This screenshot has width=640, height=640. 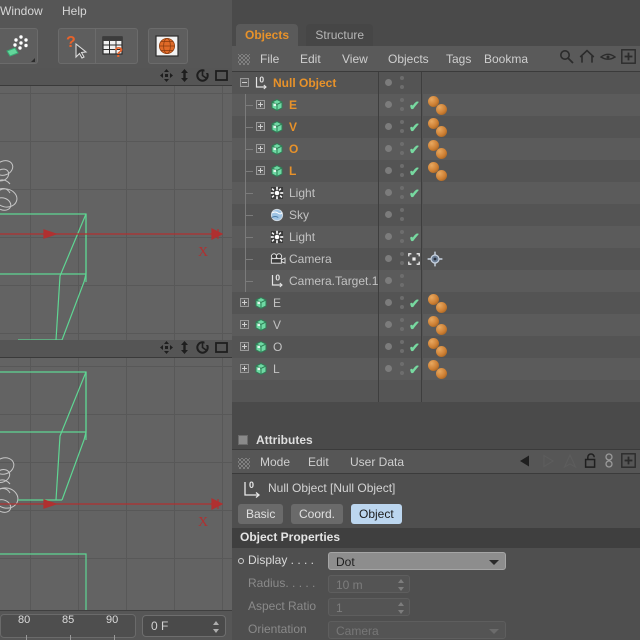 I want to click on search-icon, so click(x=566, y=58).